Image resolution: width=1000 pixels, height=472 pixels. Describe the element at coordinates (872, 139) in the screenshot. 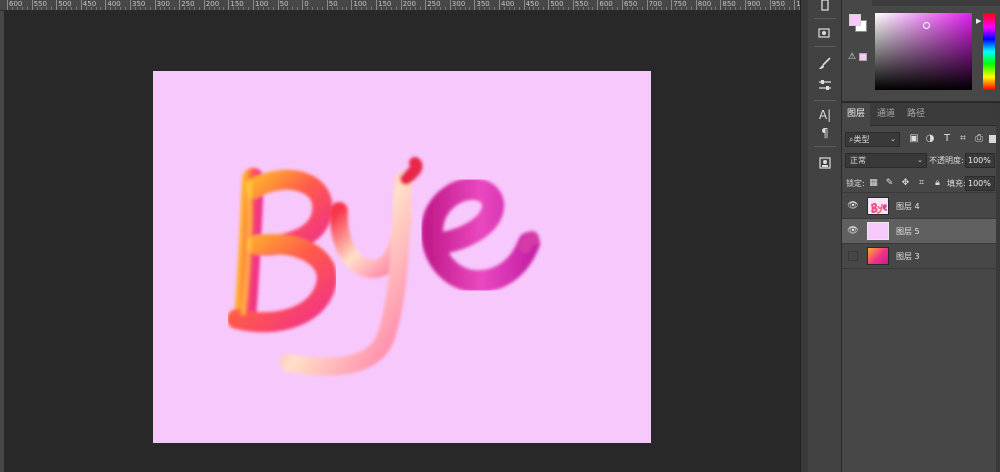

I see `layer-kind-filter: ⌕类型 ⌄` at that location.